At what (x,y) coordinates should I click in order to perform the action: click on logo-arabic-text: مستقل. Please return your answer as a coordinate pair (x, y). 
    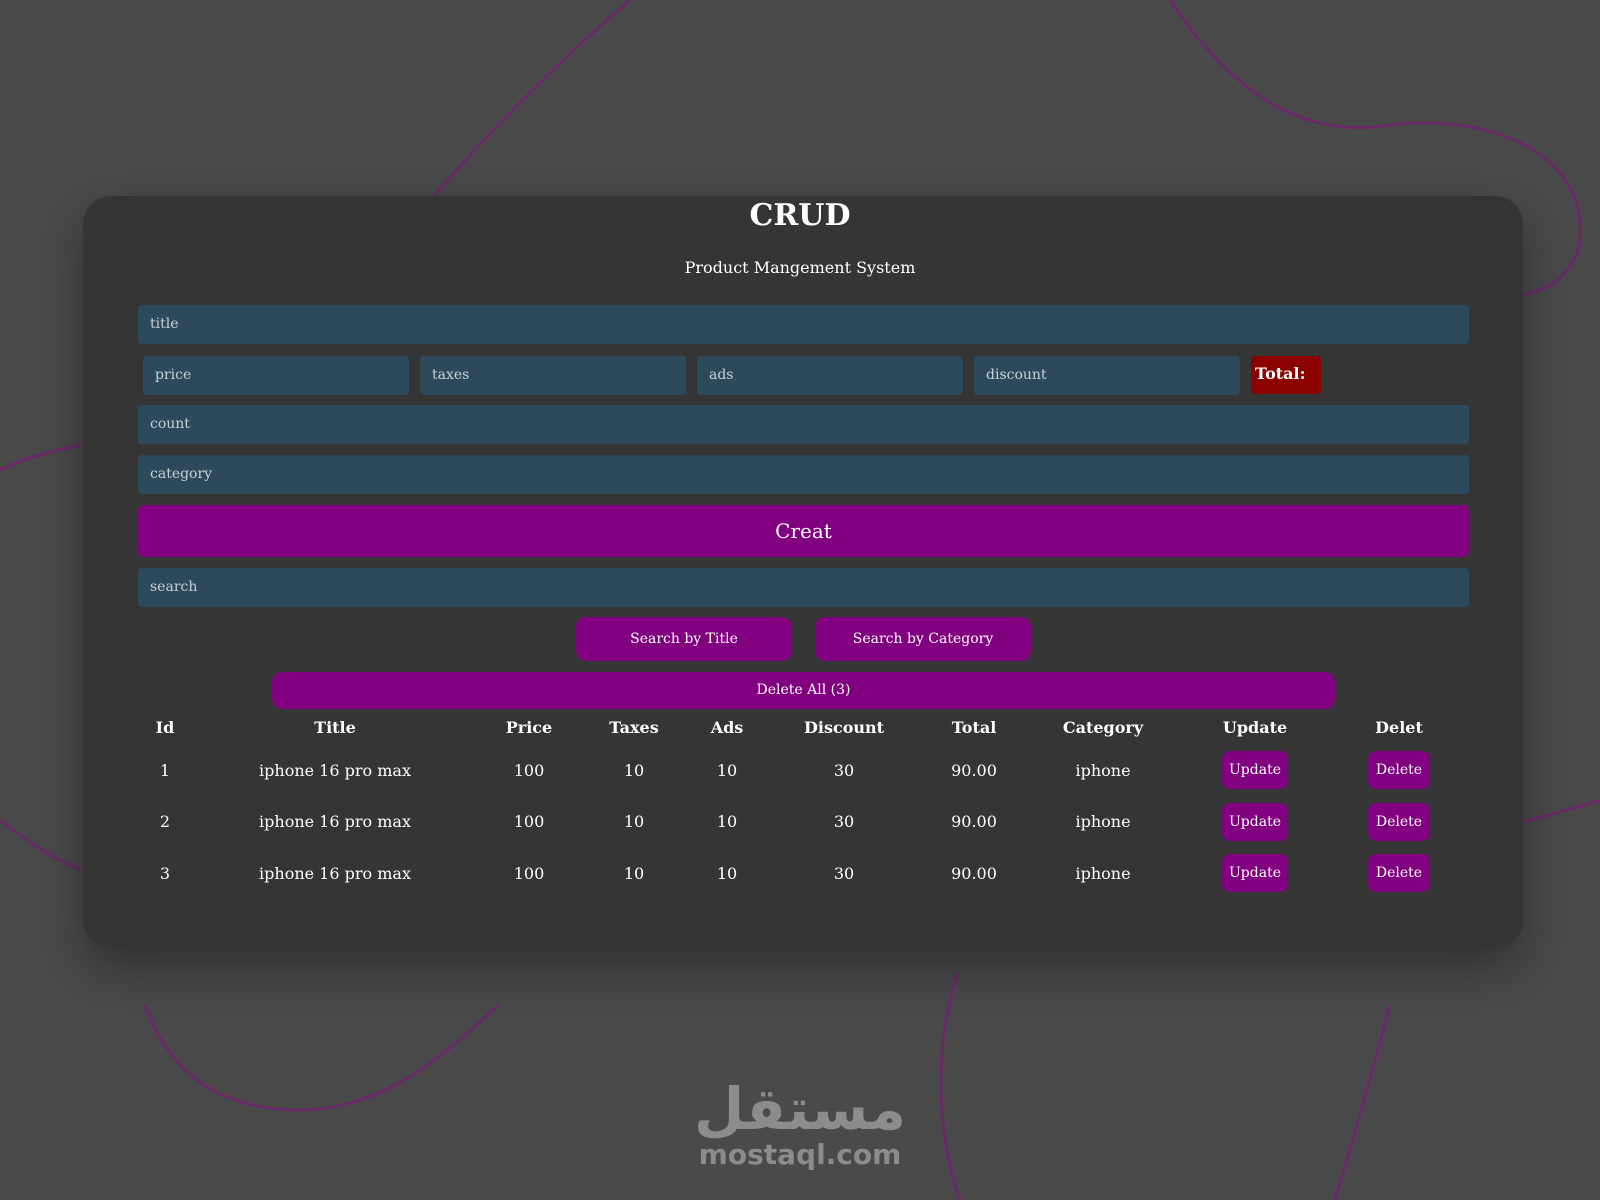
    Looking at the image, I should click on (800, 1109).